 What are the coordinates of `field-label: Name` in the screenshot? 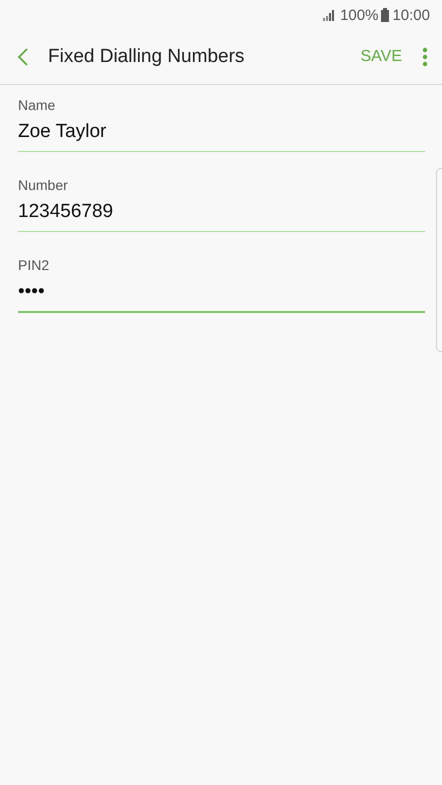 It's located at (37, 105).